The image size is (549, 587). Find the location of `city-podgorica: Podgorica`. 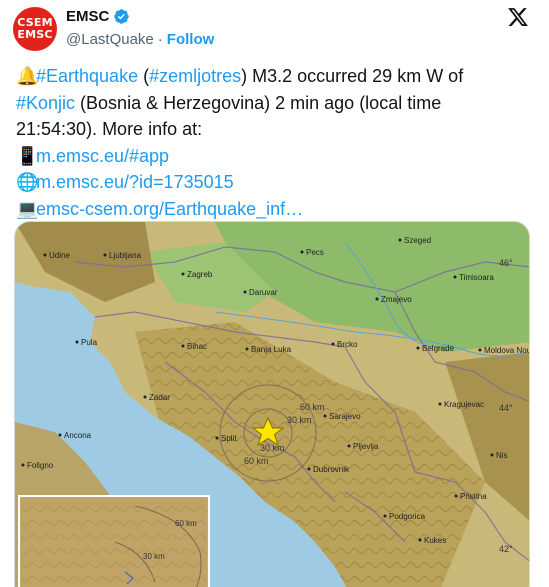

city-podgorica: Podgorica is located at coordinates (407, 516).